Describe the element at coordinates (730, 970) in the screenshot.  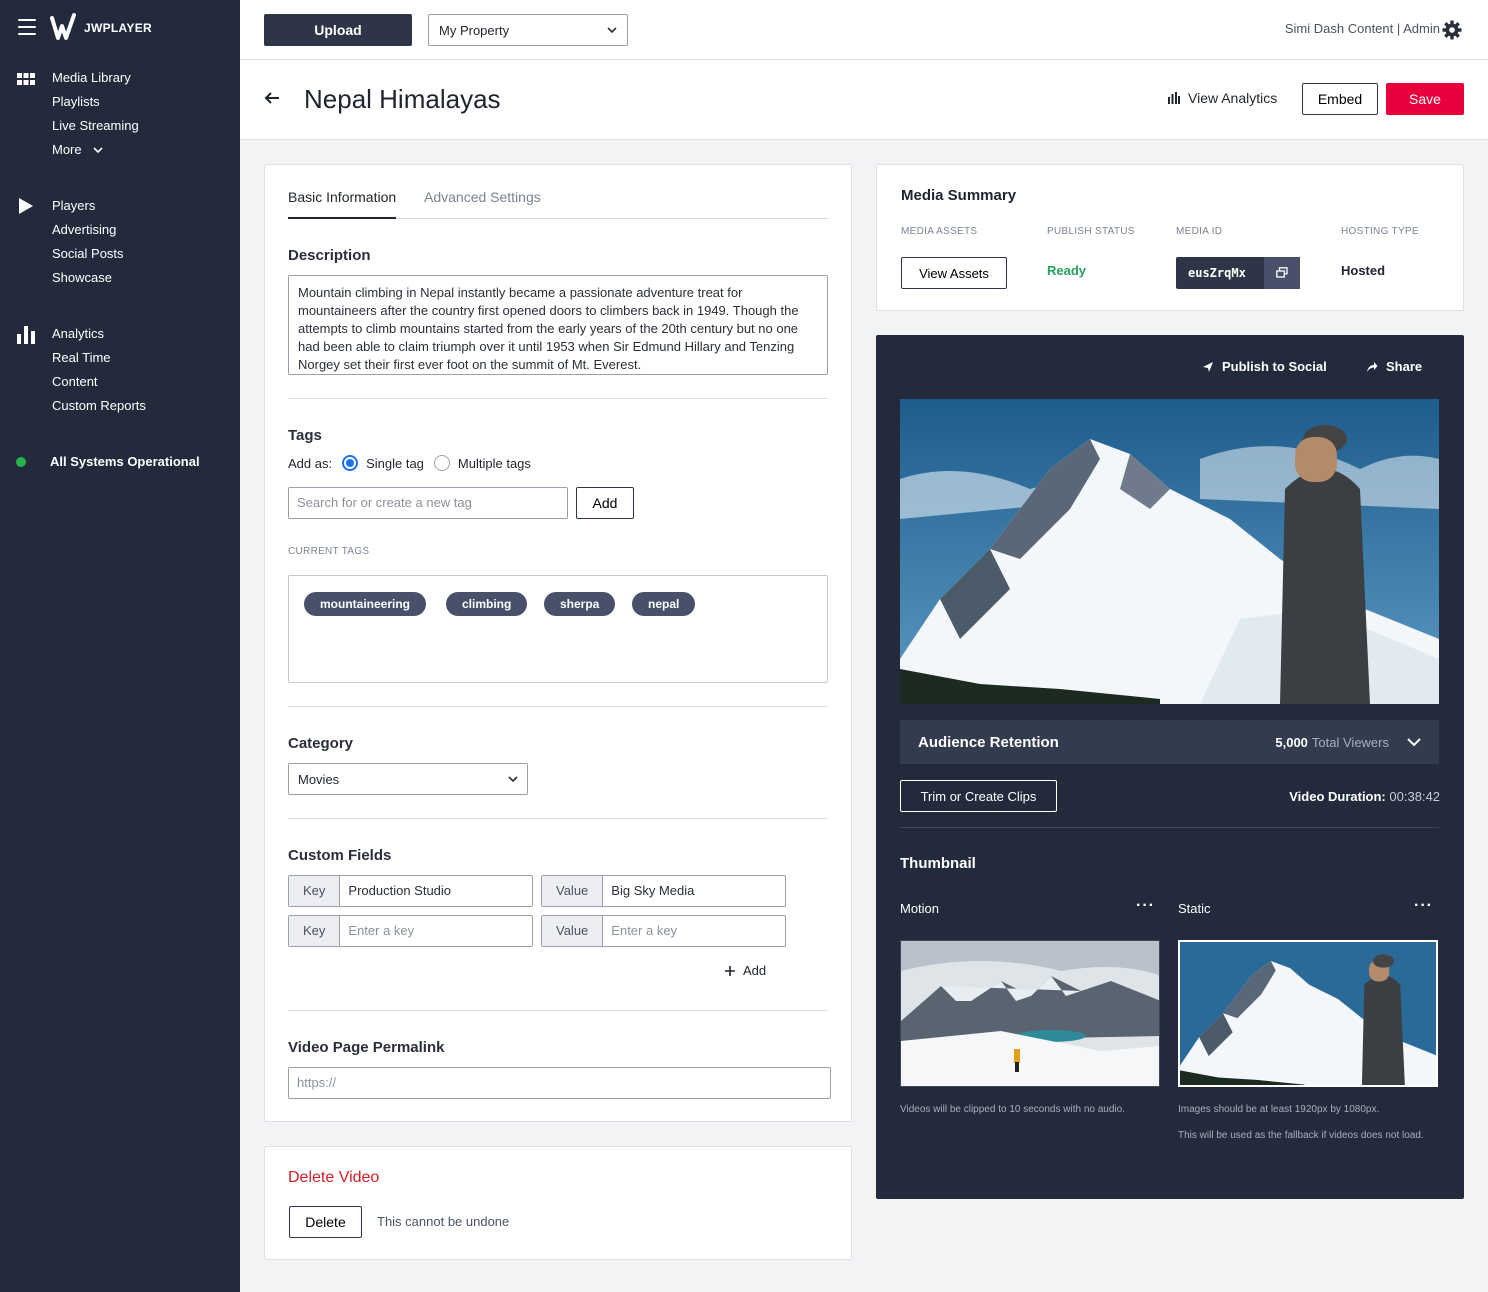
I see `plus-icon` at that location.